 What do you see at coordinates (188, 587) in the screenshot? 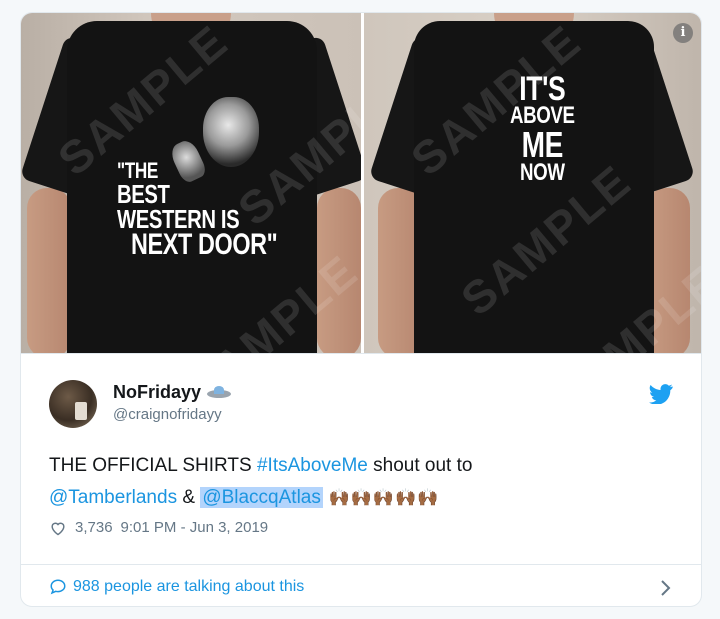
I see `talking-count-link: 988 people are talking about this` at bounding box center [188, 587].